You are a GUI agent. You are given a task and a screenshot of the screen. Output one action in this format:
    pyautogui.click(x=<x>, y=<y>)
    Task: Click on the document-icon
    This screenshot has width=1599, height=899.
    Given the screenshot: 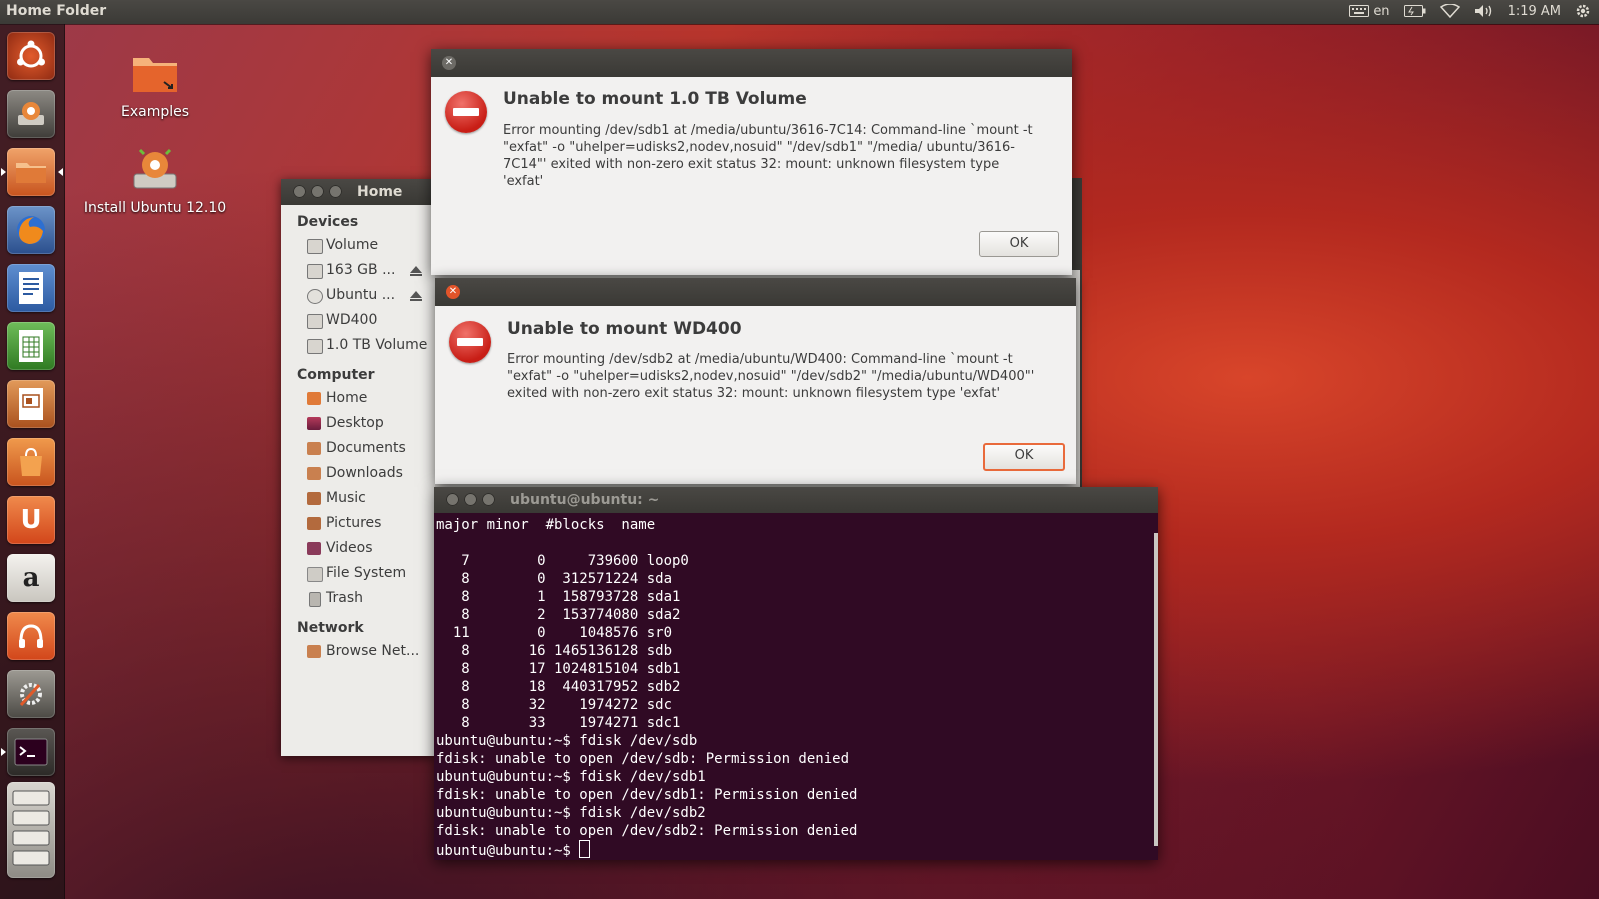 What is the action you would take?
    pyautogui.click(x=31, y=288)
    